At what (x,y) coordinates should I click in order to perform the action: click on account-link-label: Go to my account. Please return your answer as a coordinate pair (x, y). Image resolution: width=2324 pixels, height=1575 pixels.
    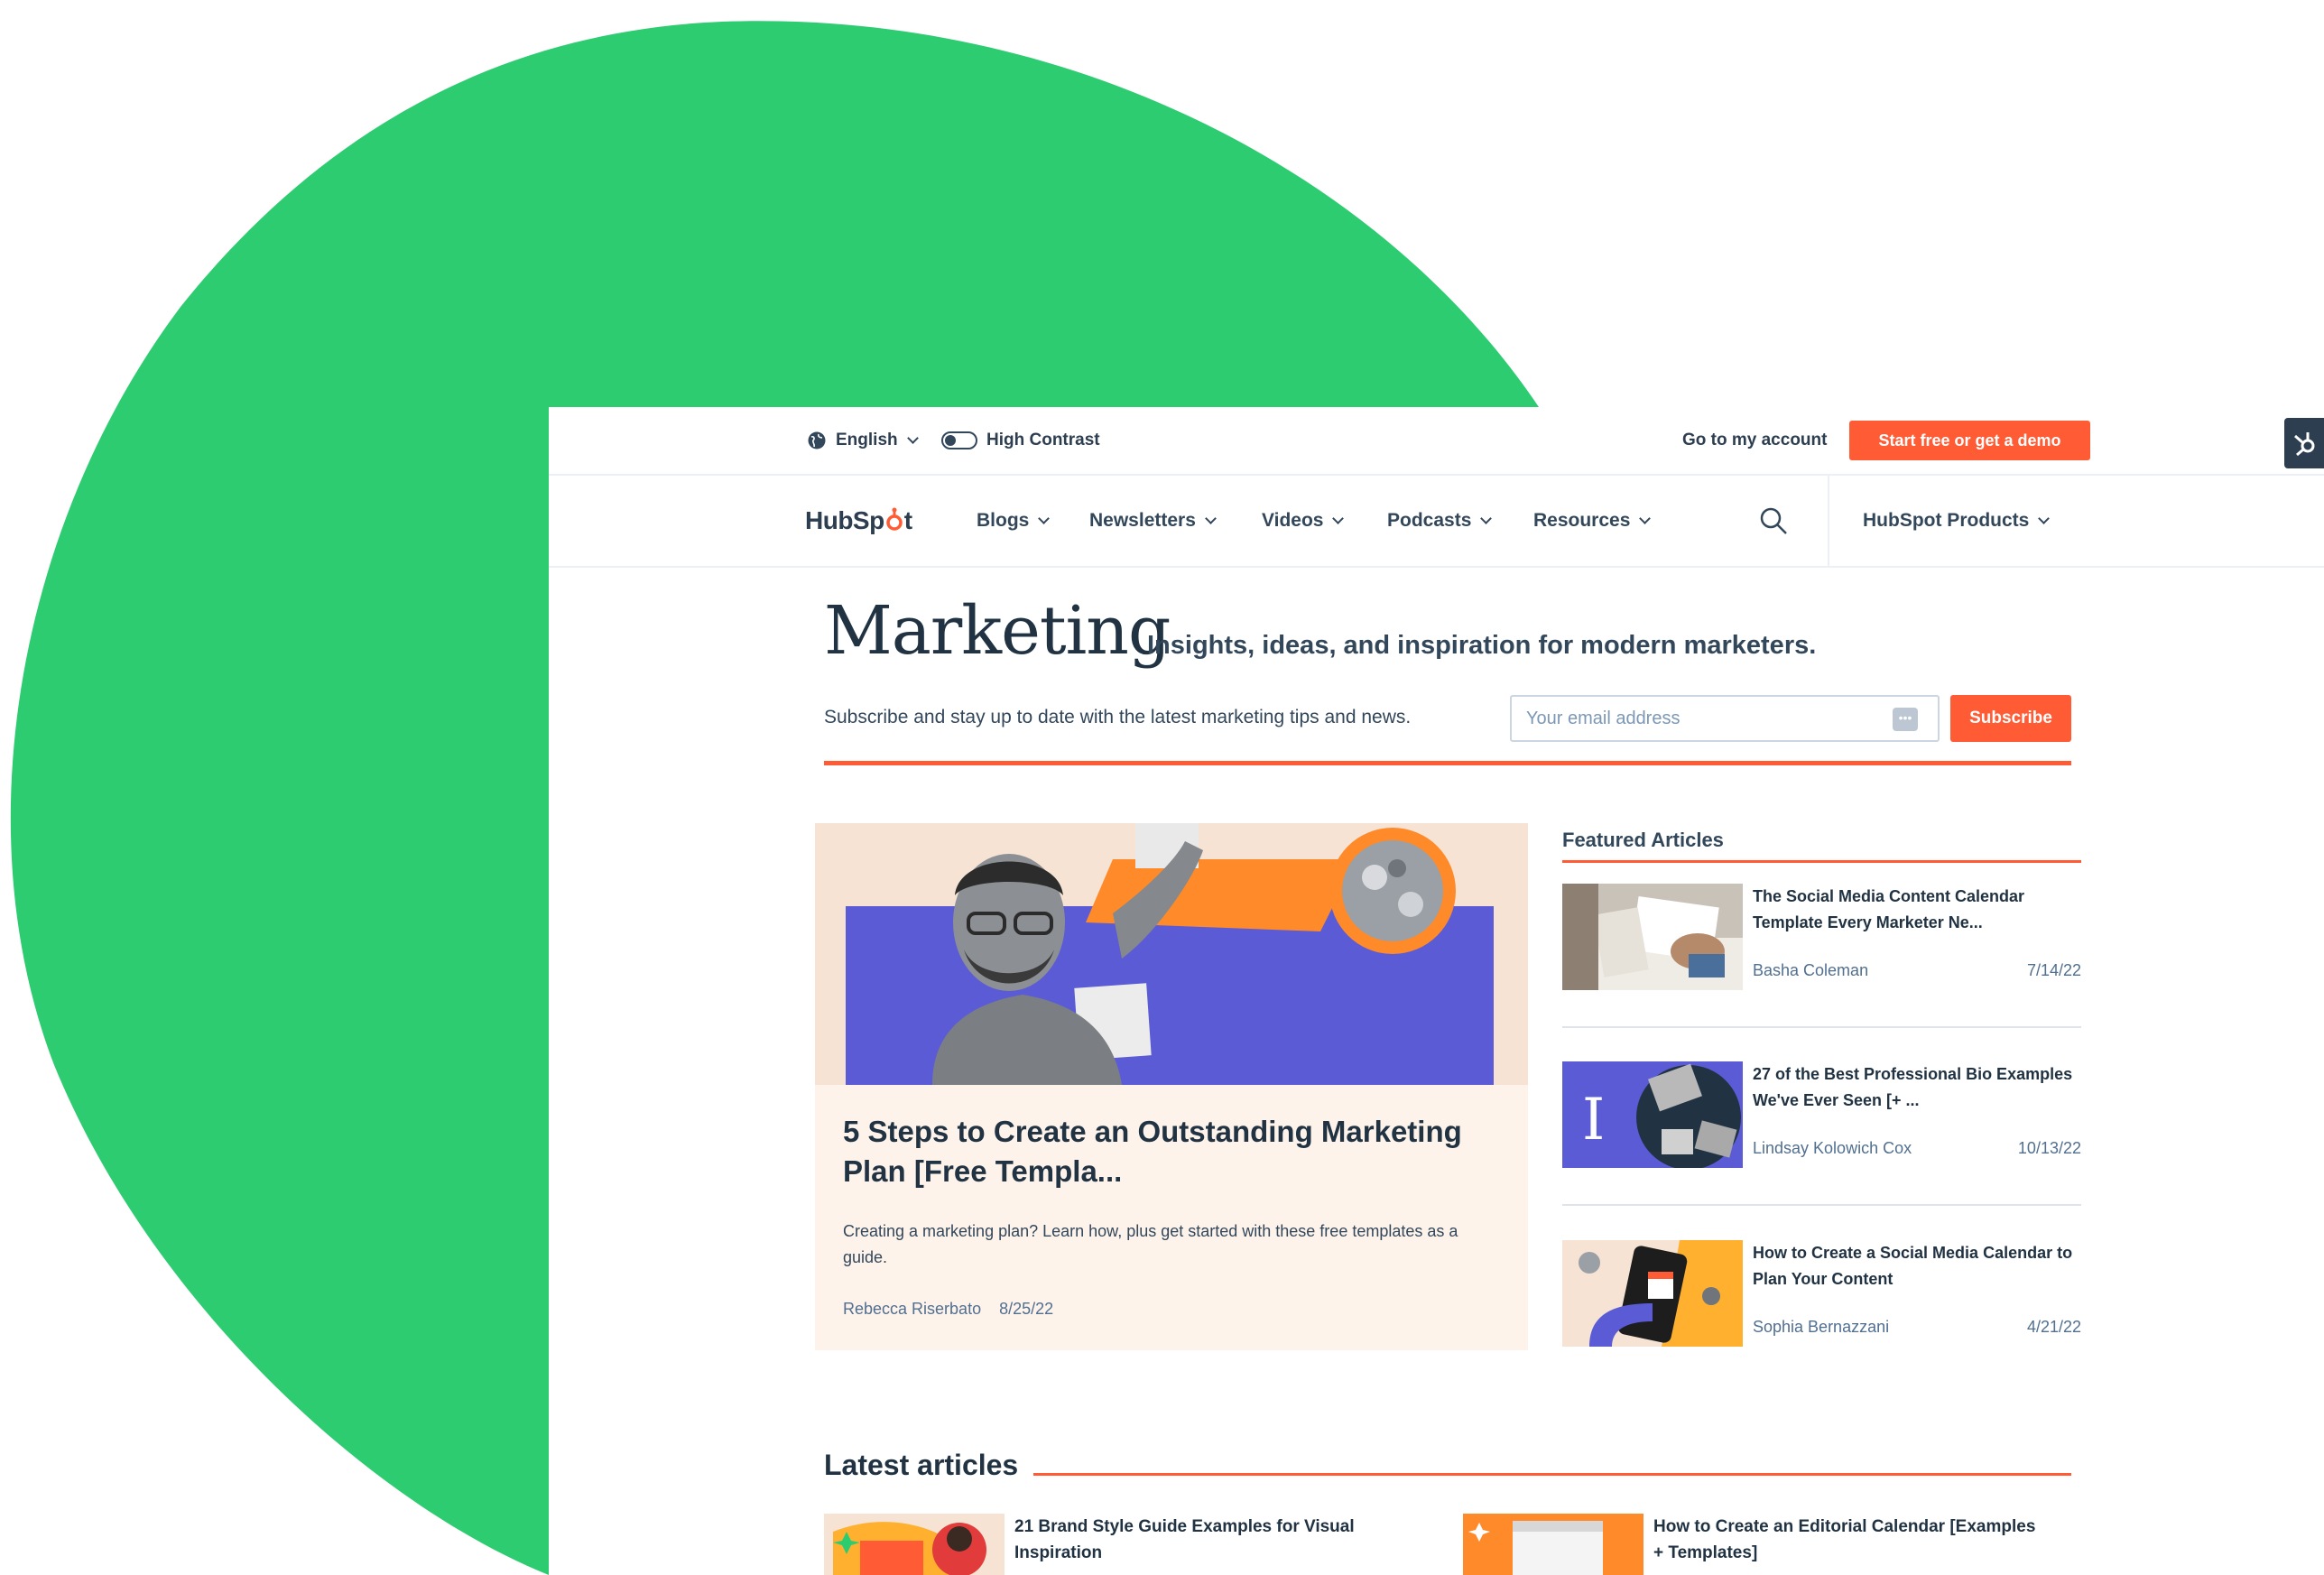
    Looking at the image, I should click on (1755, 440).